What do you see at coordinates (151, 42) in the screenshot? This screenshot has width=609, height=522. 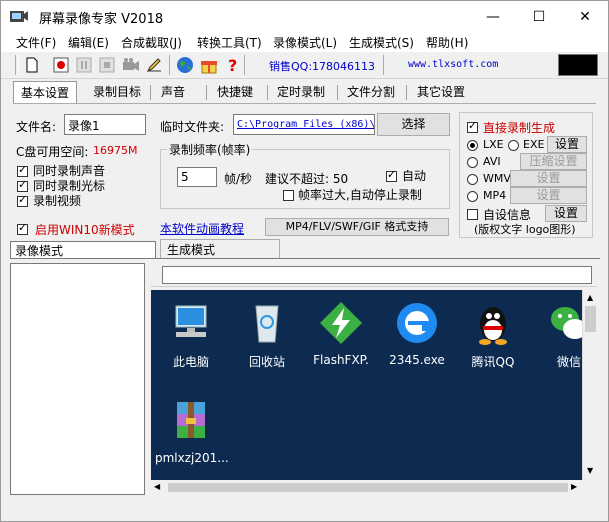 I see `menu-compose: 合成截取(J)` at bounding box center [151, 42].